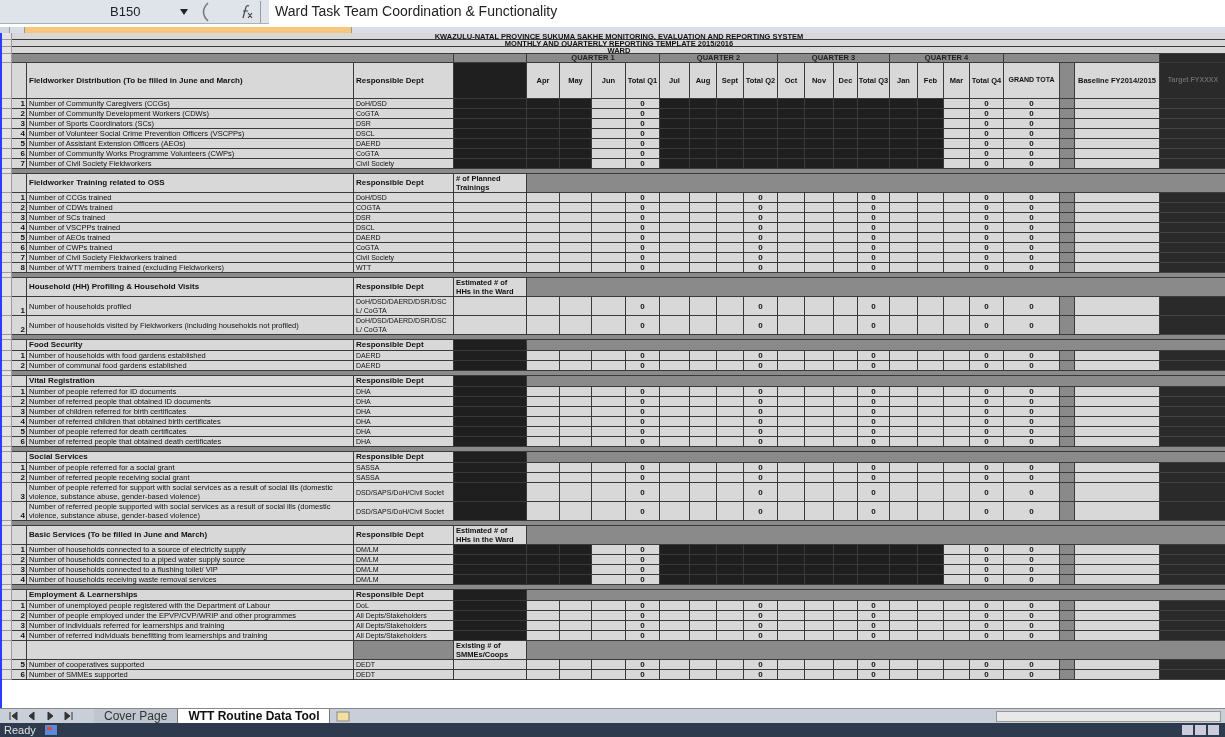  I want to click on column-header-strip, so click(17, 30).